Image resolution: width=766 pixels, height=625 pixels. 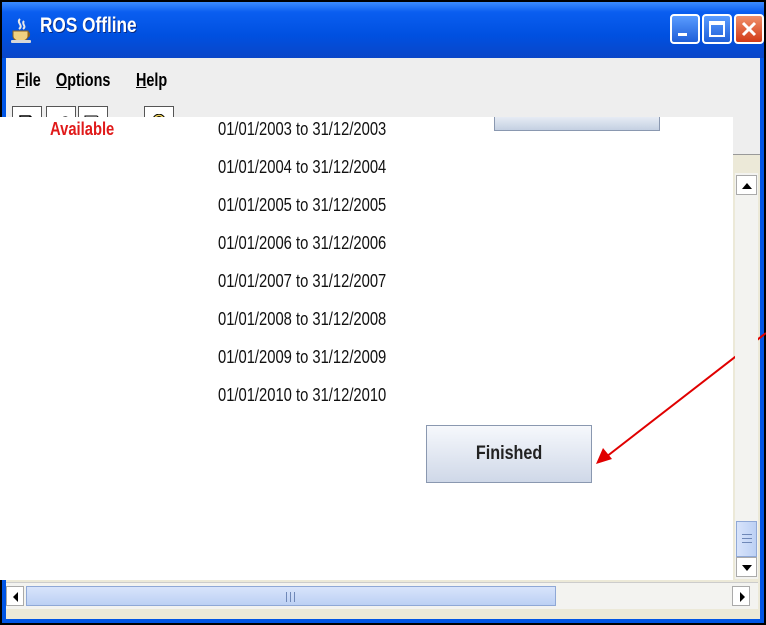 I want to click on vertical-scrollbar, so click(x=746, y=376).